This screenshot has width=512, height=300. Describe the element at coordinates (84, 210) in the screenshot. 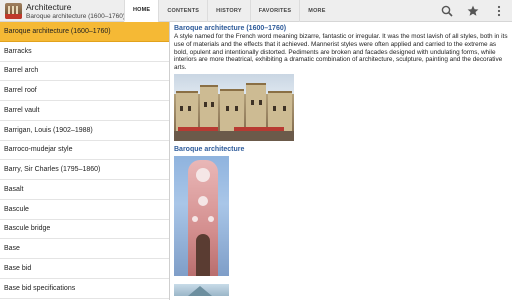

I see `list-item: Bascule` at that location.